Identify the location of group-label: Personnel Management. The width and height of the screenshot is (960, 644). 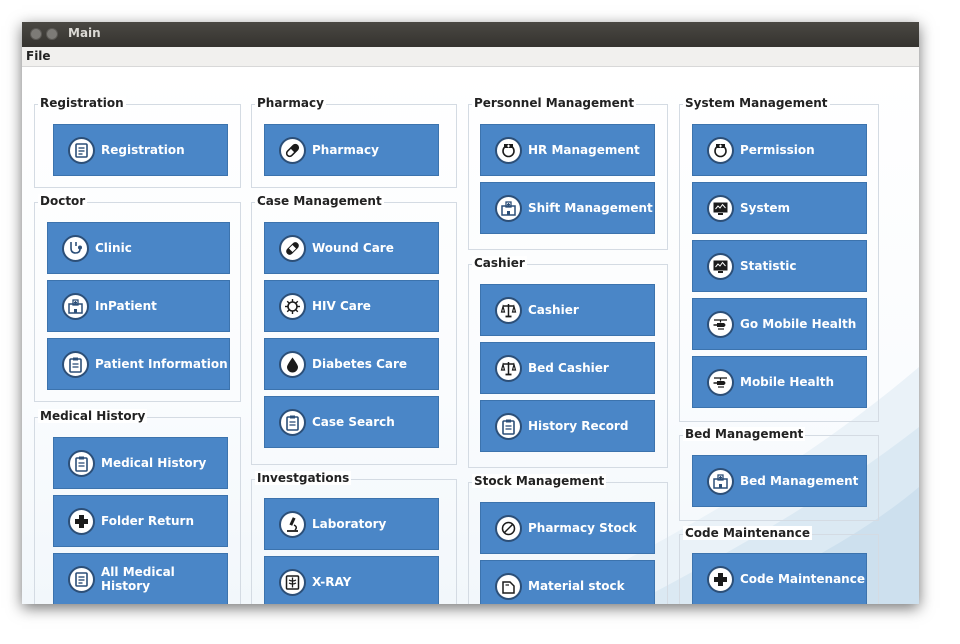
(554, 103).